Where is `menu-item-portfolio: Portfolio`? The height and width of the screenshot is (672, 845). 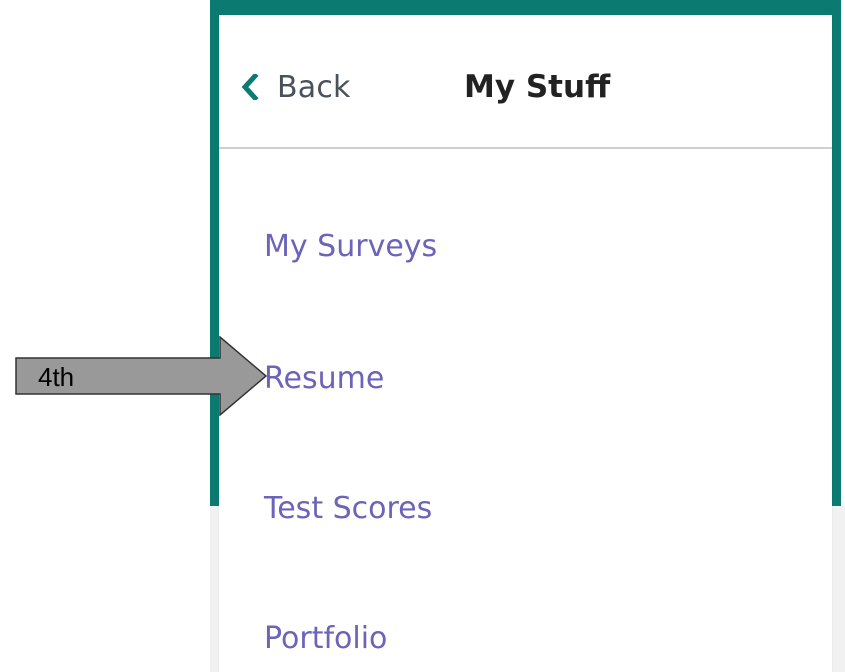 menu-item-portfolio: Portfolio is located at coordinates (325, 639).